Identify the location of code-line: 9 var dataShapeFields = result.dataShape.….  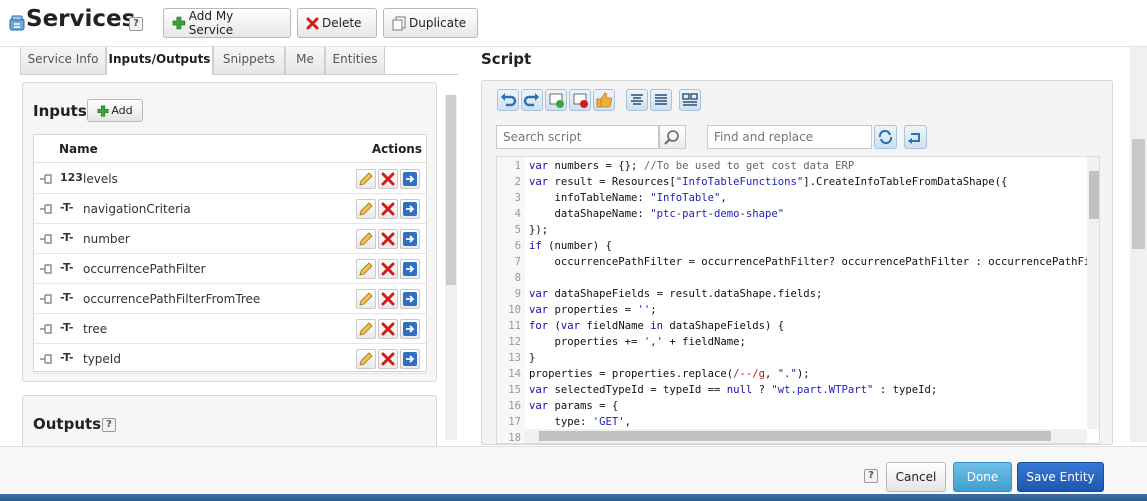
(792, 294).